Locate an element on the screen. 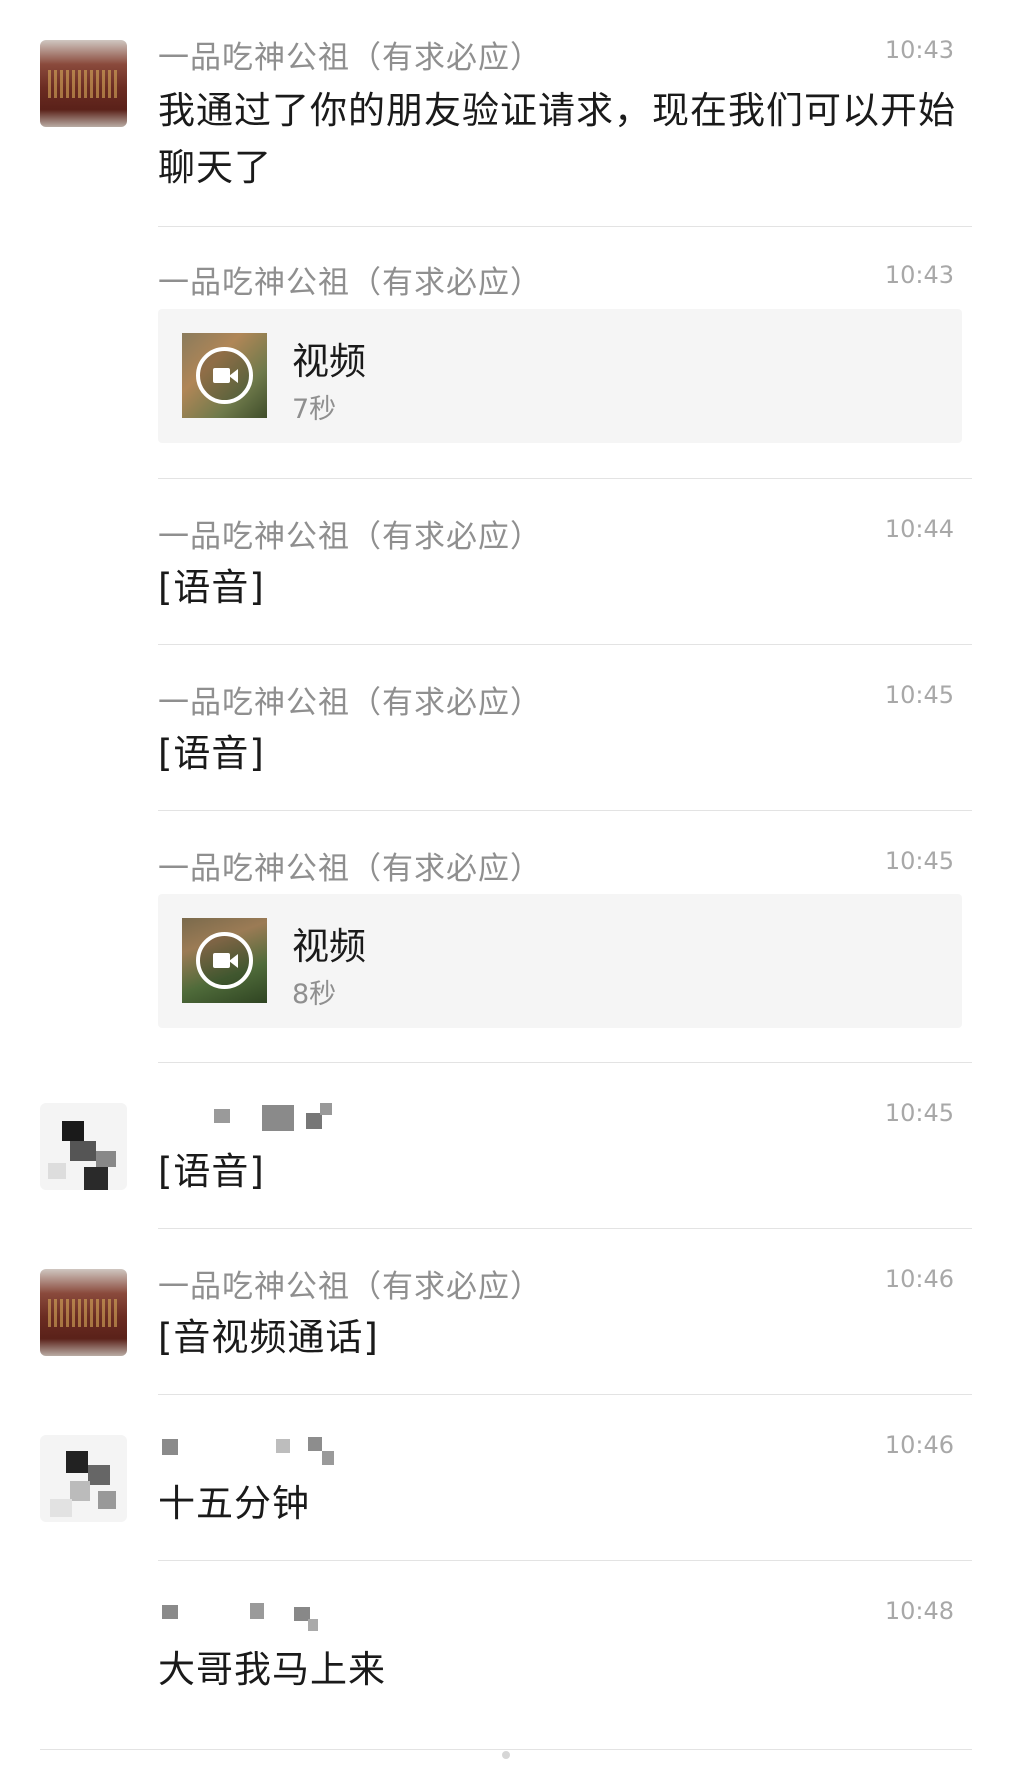 The image size is (1012, 1775). message-item: 10:46 十五分钟 is located at coordinates (506, 1478).